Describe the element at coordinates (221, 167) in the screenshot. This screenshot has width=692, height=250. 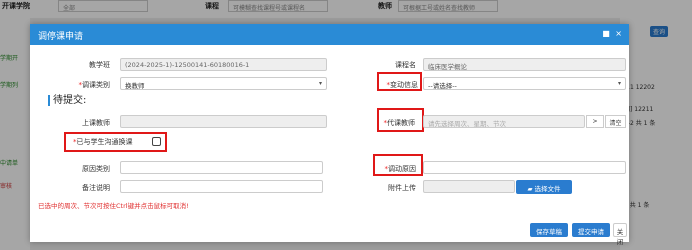
I see `reason-type-input` at that location.